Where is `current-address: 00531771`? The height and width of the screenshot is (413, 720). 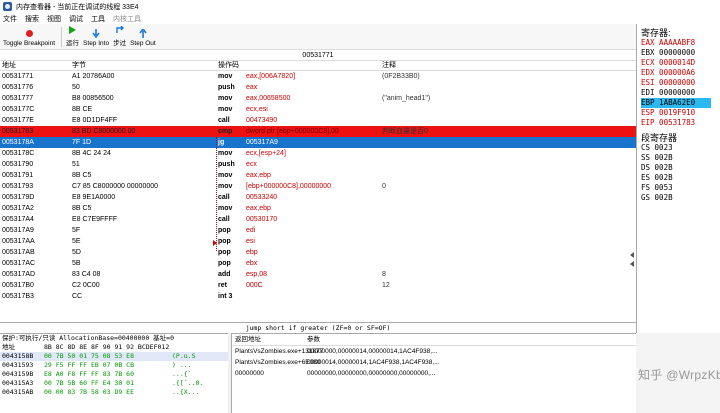
current-address: 00531771 is located at coordinates (318, 55).